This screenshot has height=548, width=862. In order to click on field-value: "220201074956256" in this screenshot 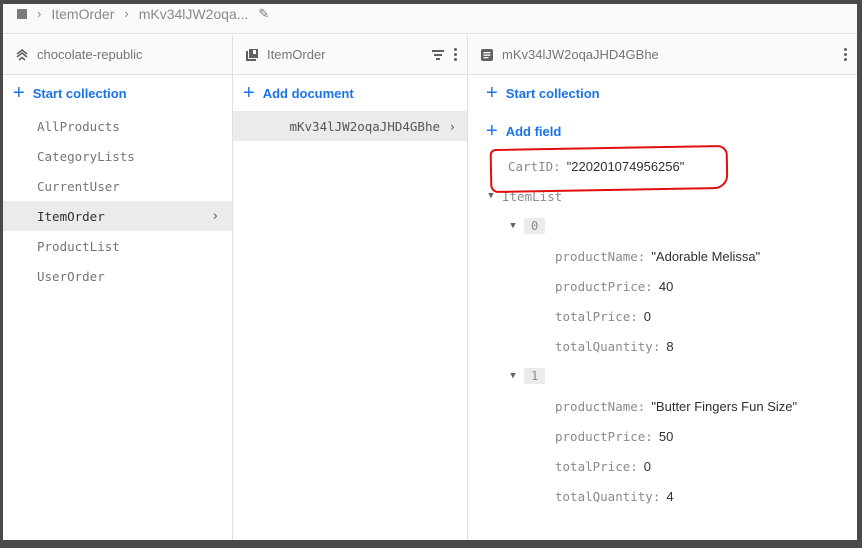, I will do `click(625, 166)`.